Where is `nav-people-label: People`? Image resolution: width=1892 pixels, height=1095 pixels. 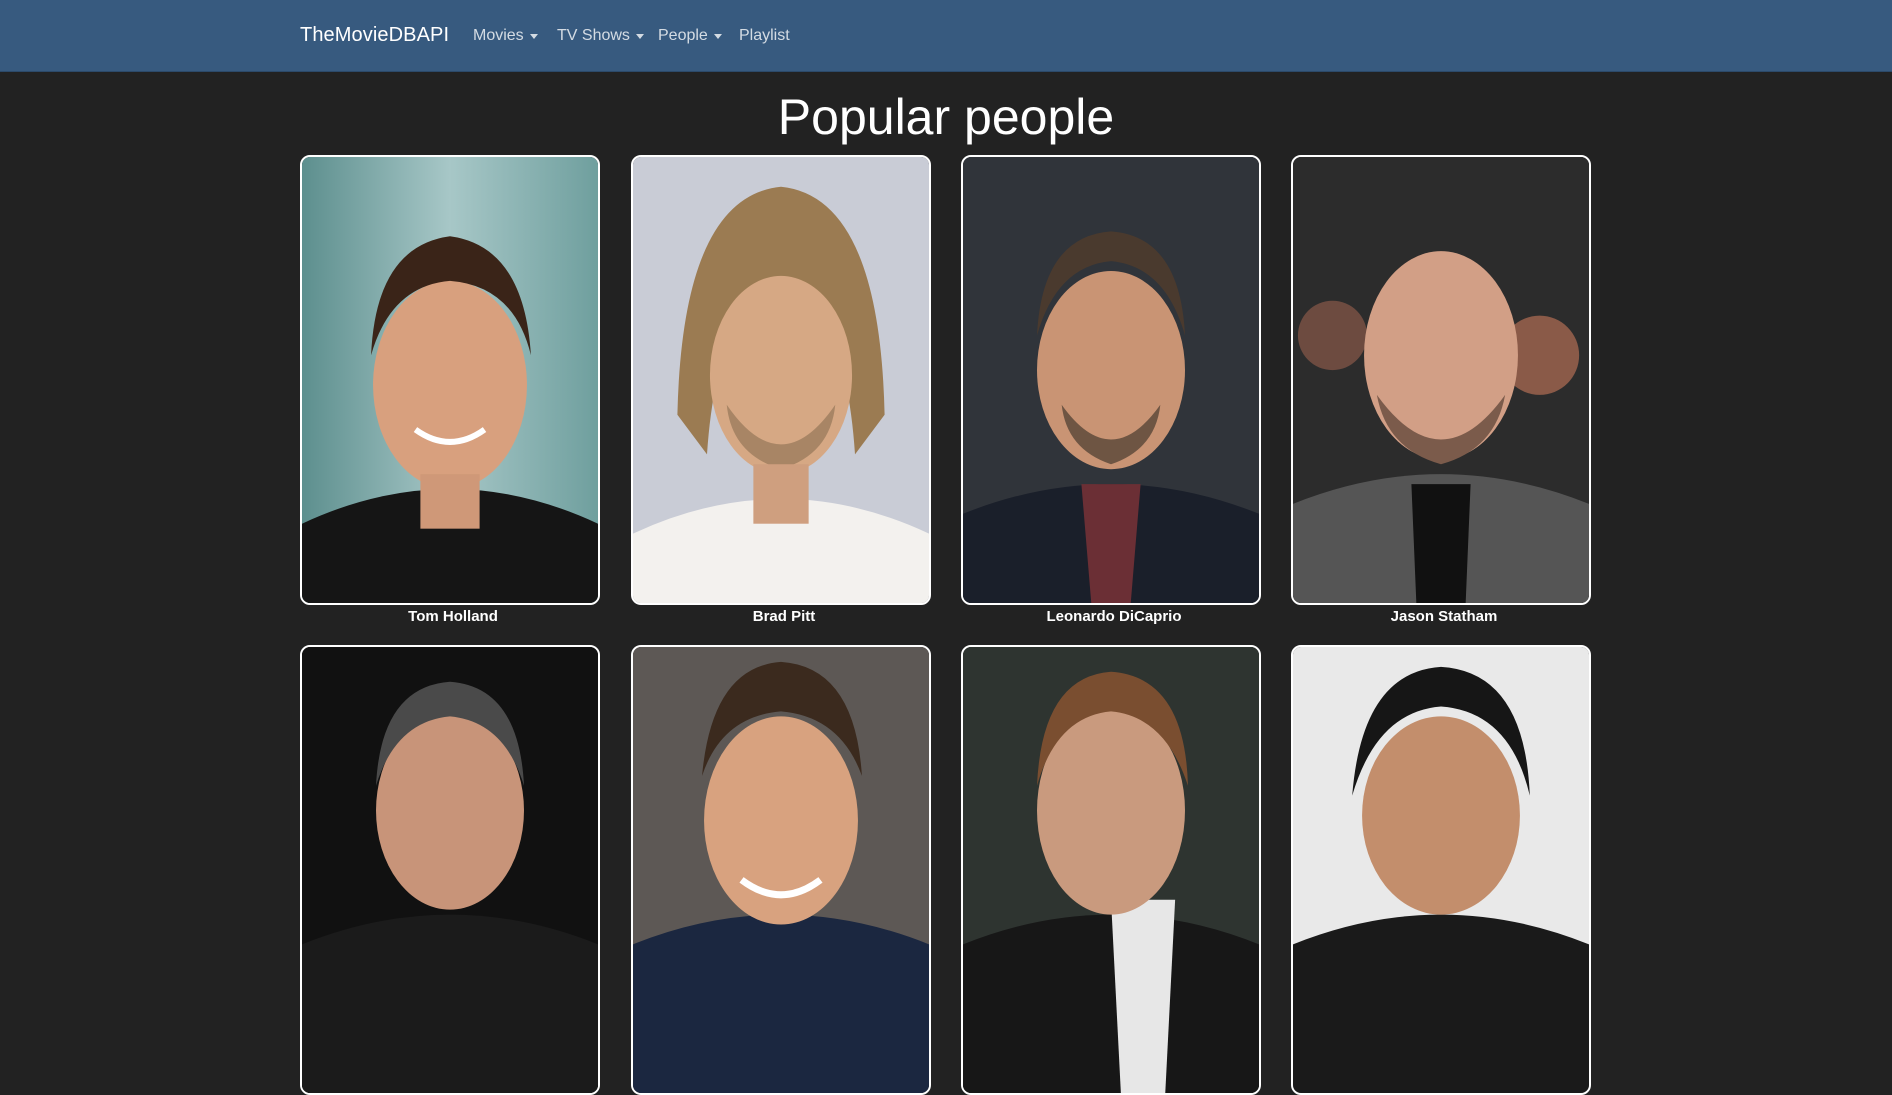 nav-people-label: People is located at coordinates (683, 35).